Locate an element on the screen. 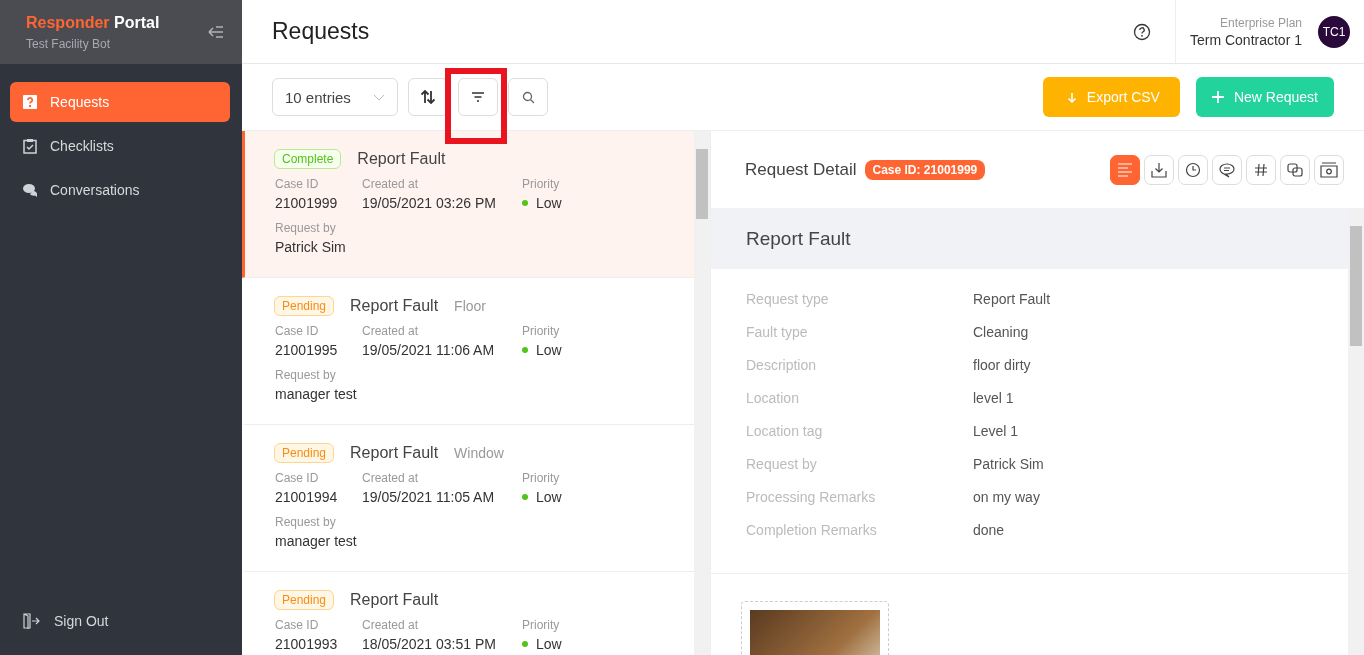 This screenshot has width=1364, height=655. plan-label: Enterprise Plan is located at coordinates (1260, 22).